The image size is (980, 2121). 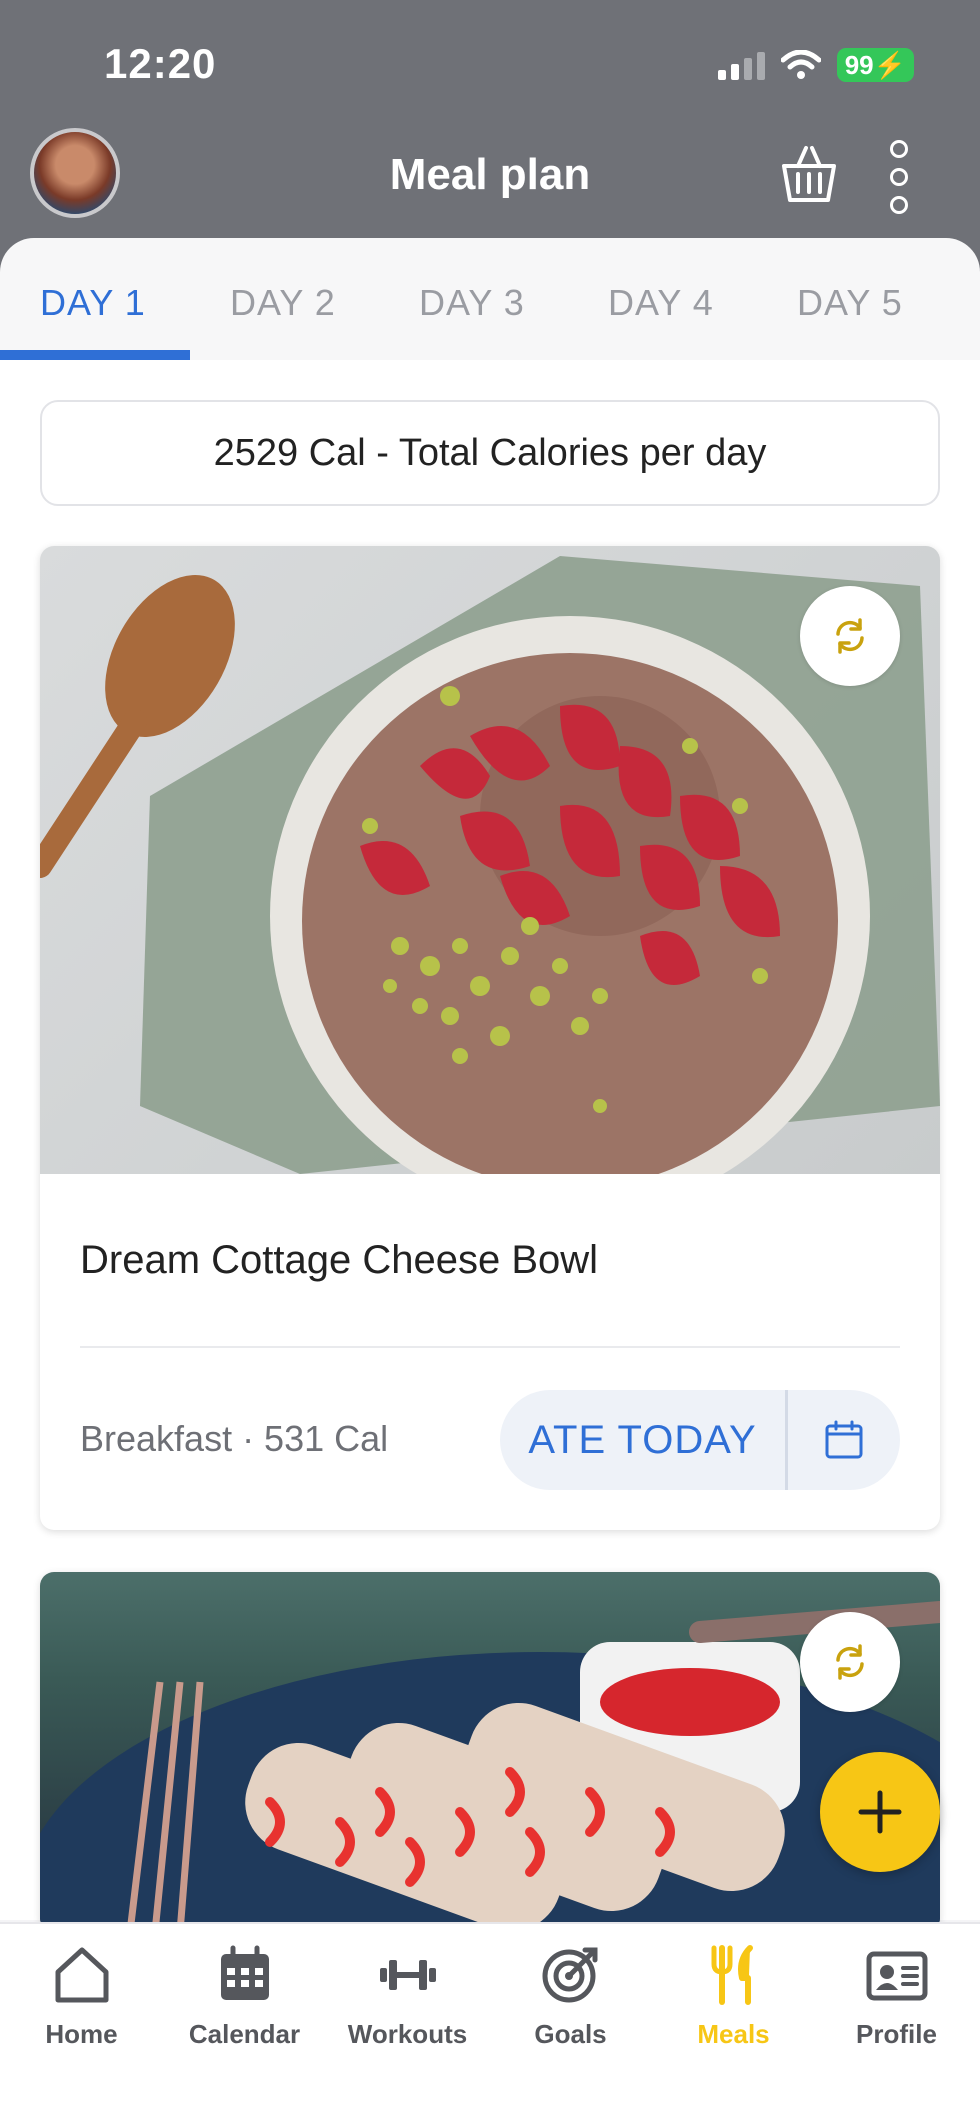 I want to click on tab-day-4: DAY 4, so click(x=661, y=303).